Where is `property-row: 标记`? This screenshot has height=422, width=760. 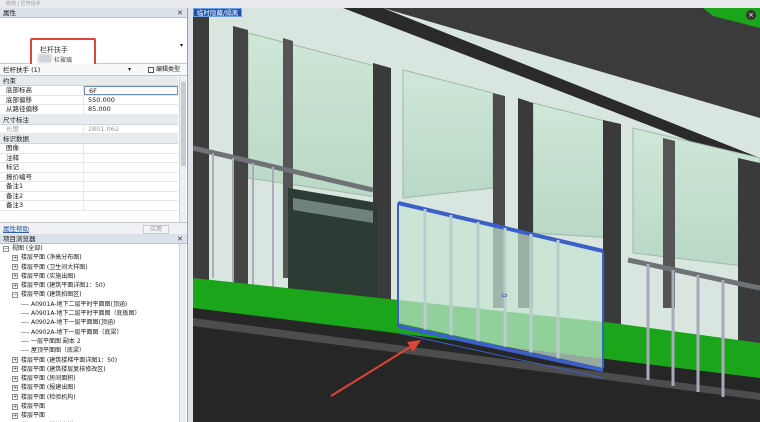
property-row: 标记 is located at coordinates (89, 168).